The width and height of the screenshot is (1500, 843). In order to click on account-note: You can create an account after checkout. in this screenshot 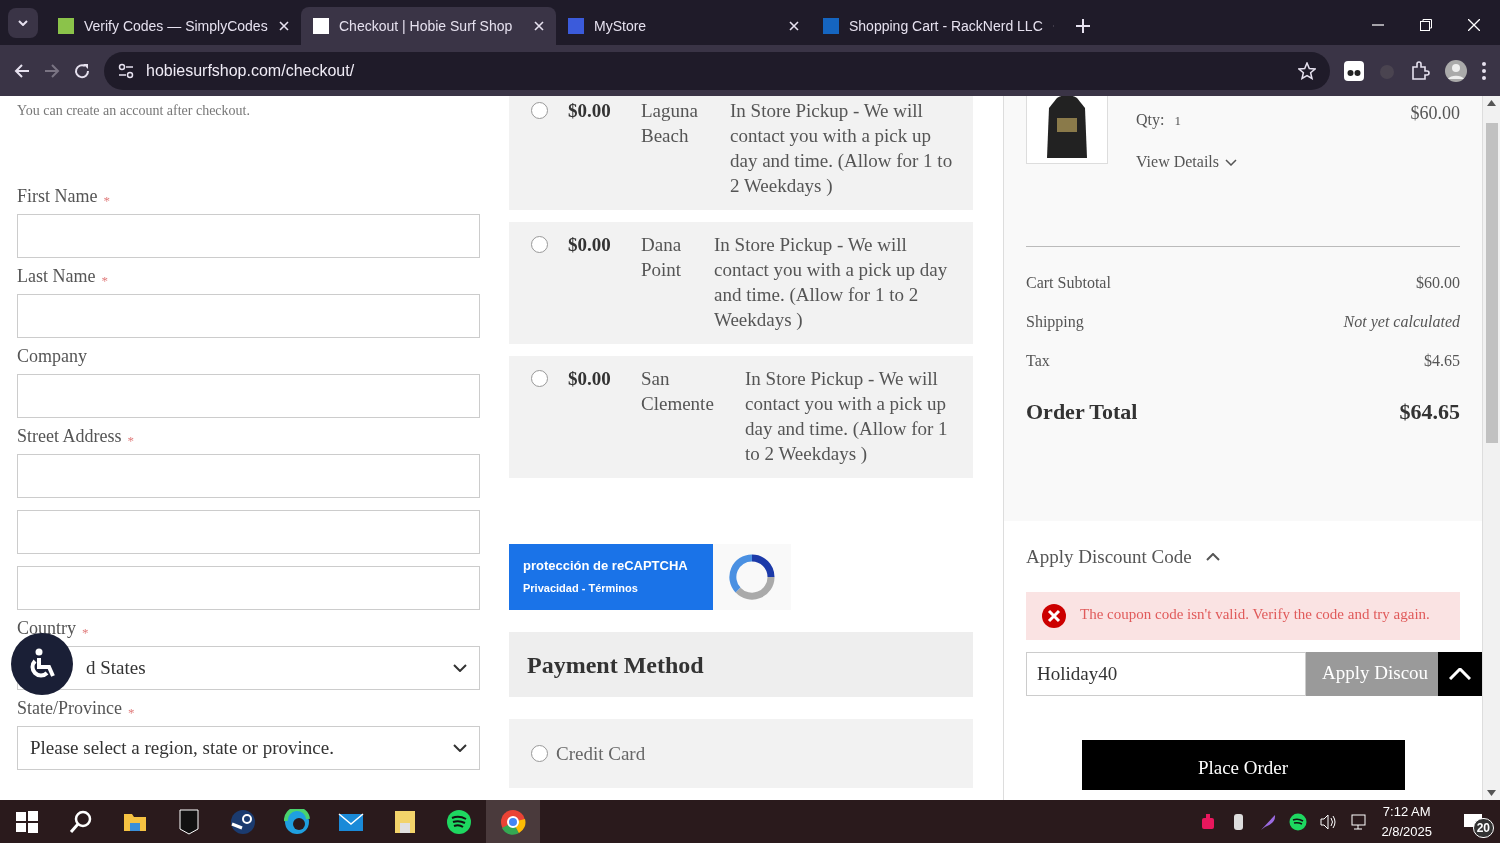, I will do `click(134, 111)`.